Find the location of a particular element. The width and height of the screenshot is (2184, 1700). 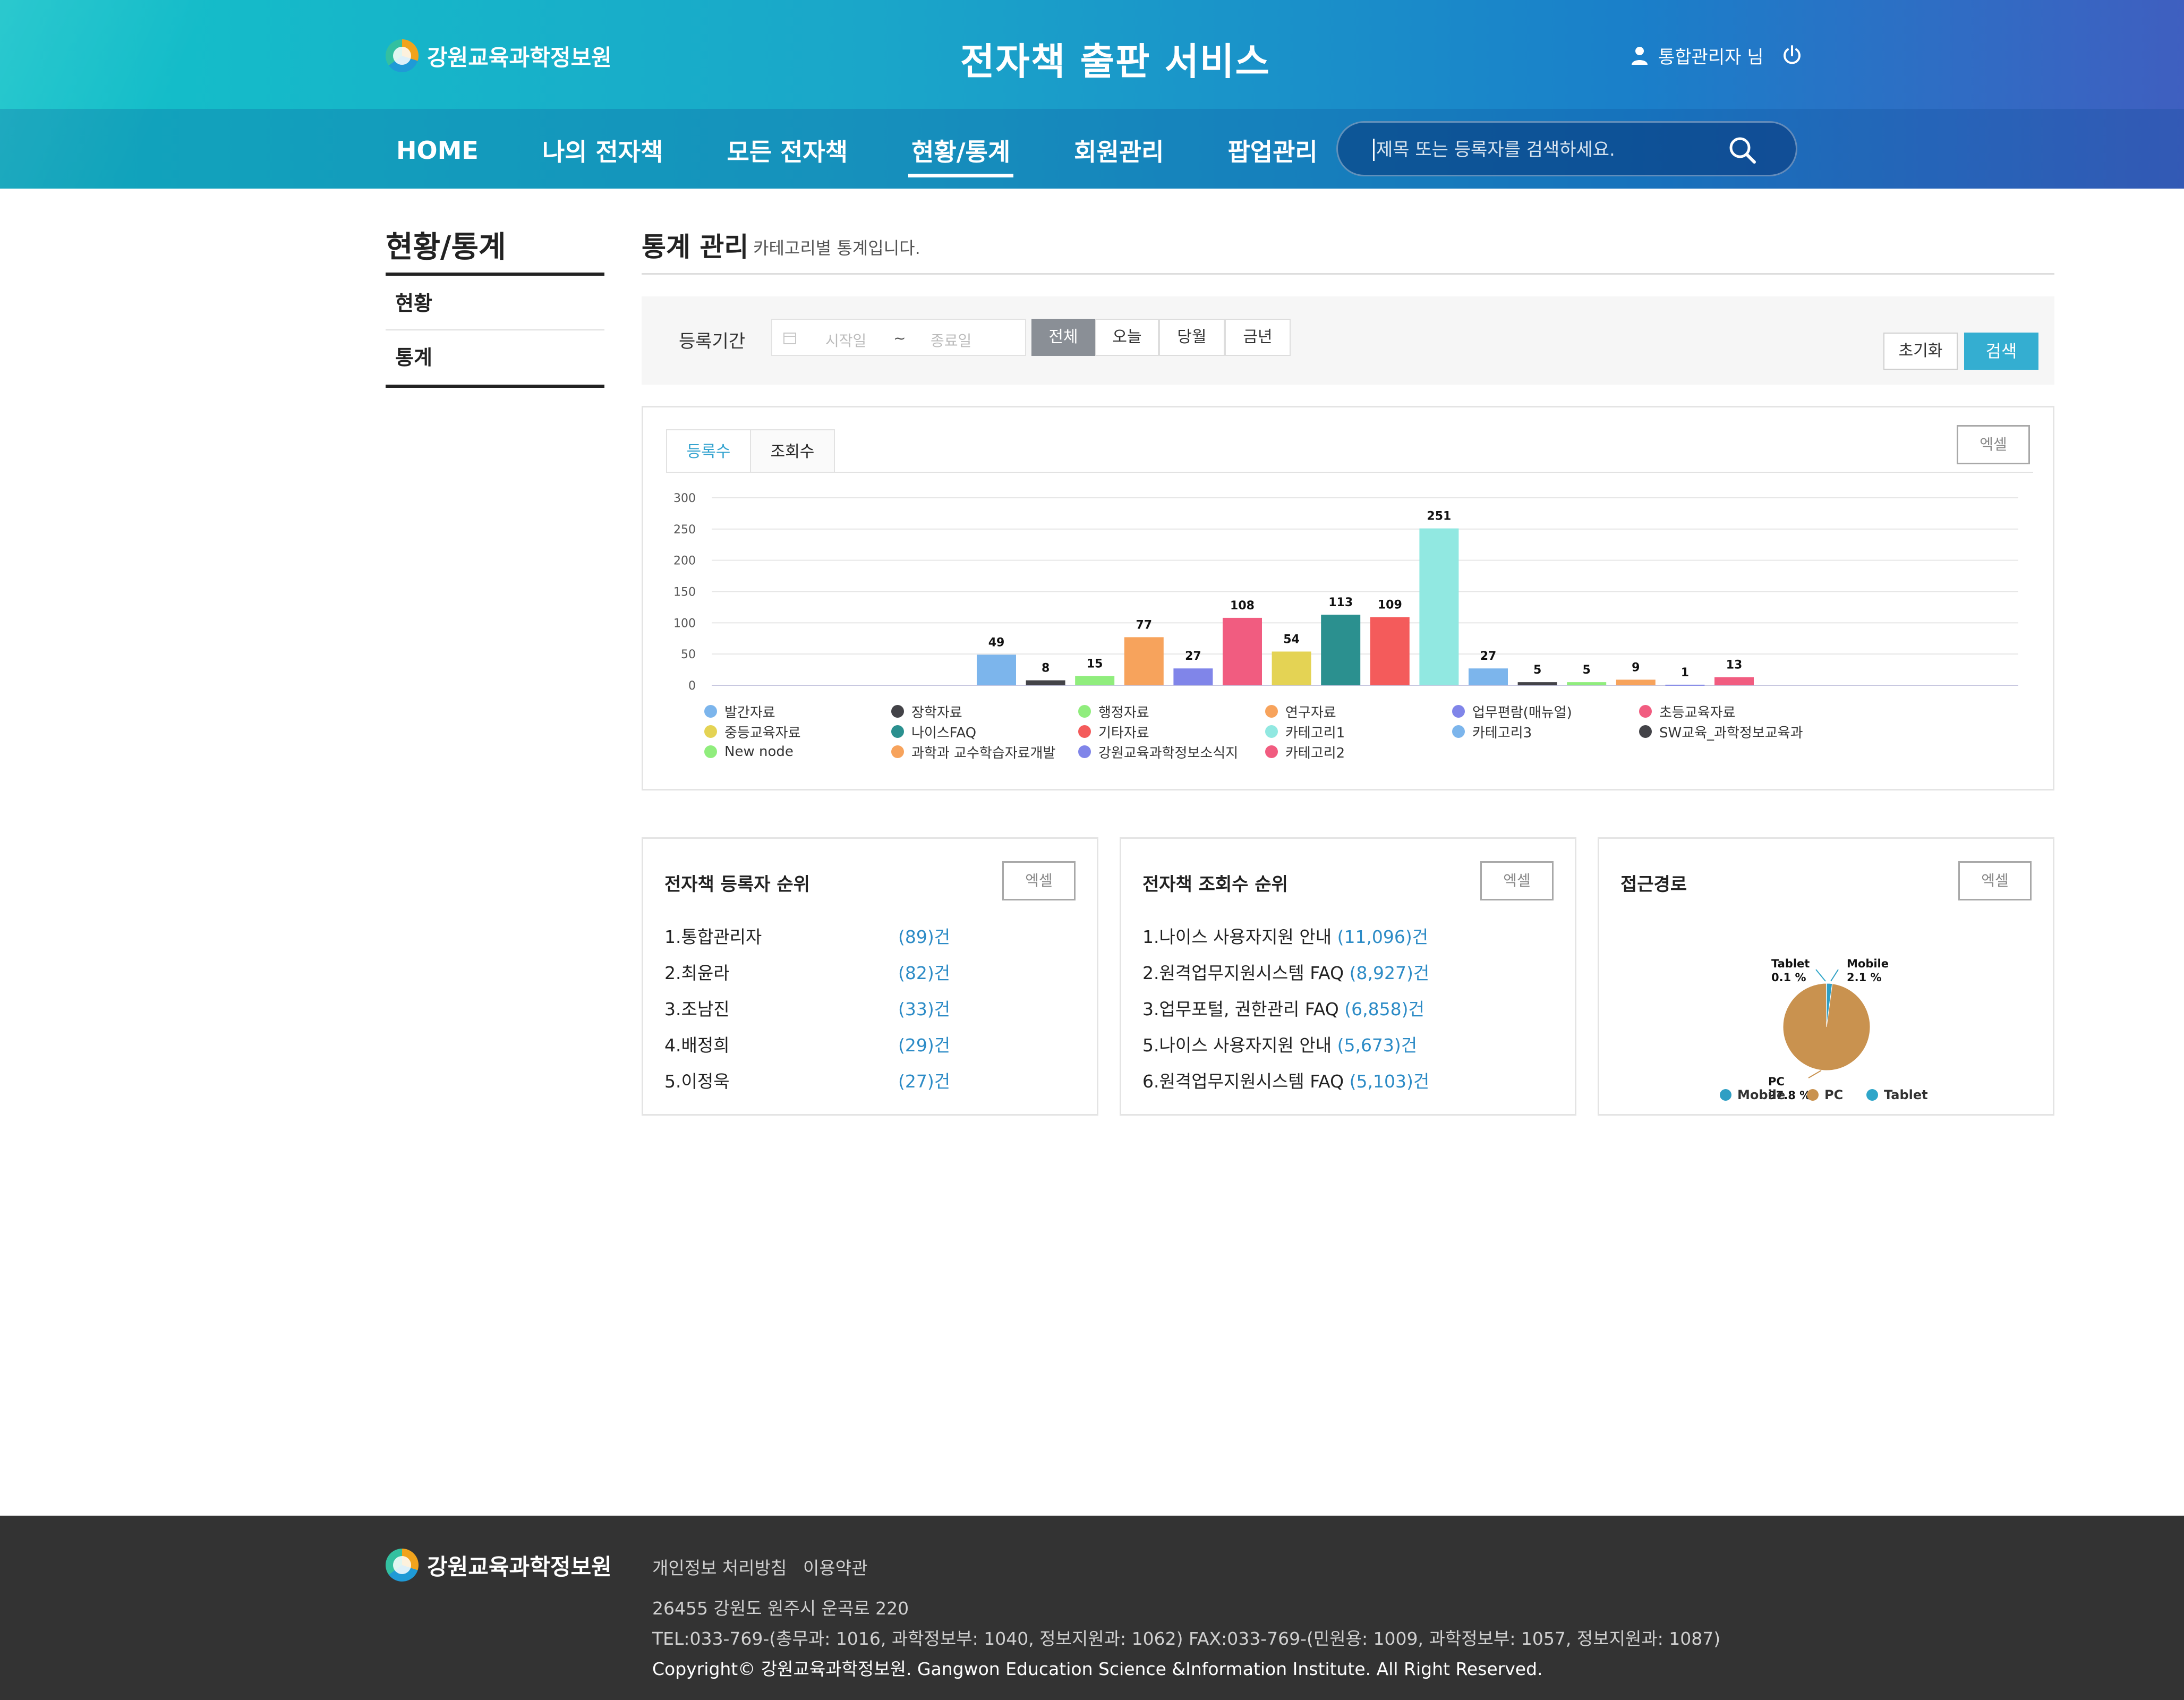

legend-item: SW교육_과학정보교육과 is located at coordinates (1732, 731).